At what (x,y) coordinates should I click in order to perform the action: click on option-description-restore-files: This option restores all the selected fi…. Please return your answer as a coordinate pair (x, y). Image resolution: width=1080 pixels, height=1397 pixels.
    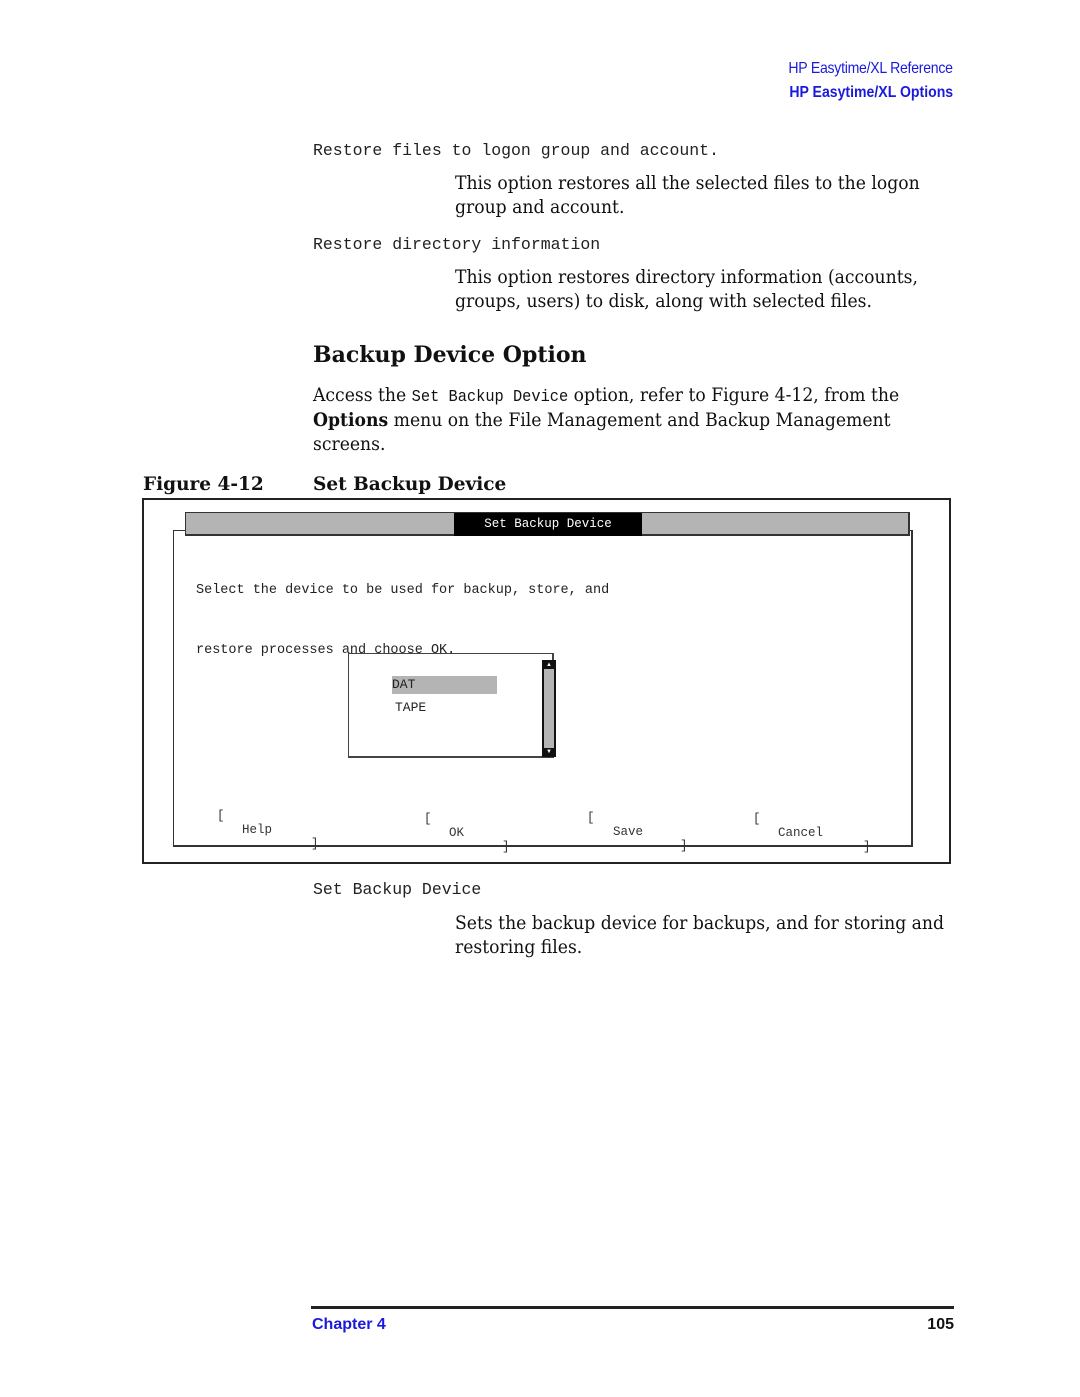
    Looking at the image, I should click on (687, 196).